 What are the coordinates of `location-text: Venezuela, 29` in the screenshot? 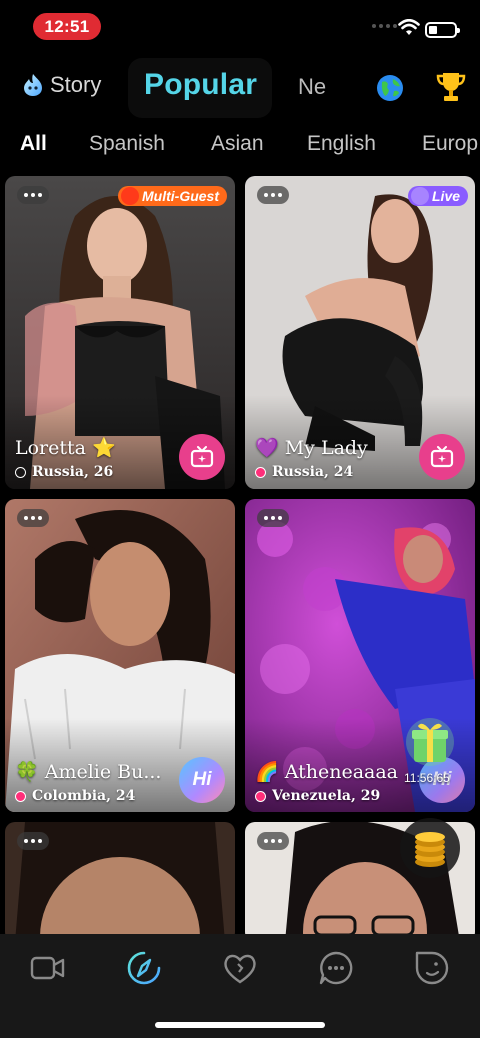 It's located at (326, 796).